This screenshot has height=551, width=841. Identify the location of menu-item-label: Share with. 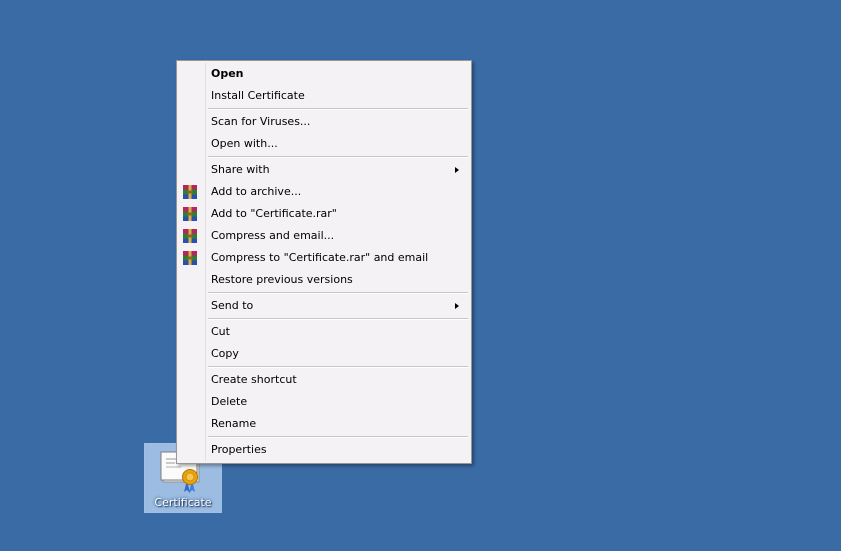
(240, 169).